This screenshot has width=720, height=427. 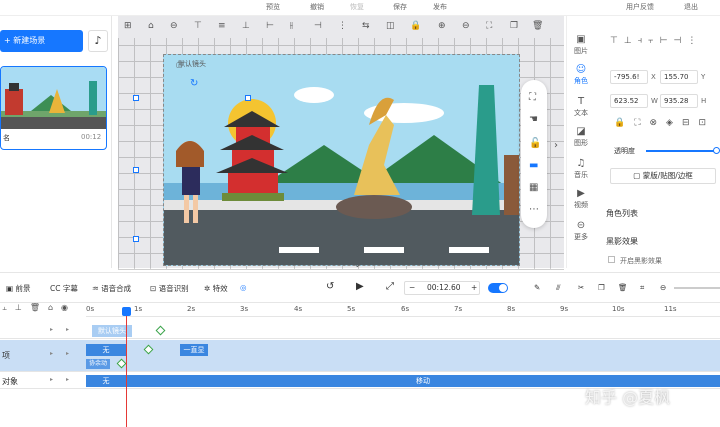 What do you see at coordinates (194, 350) in the screenshot?
I see `item-clip-always-show: 一直显` at bounding box center [194, 350].